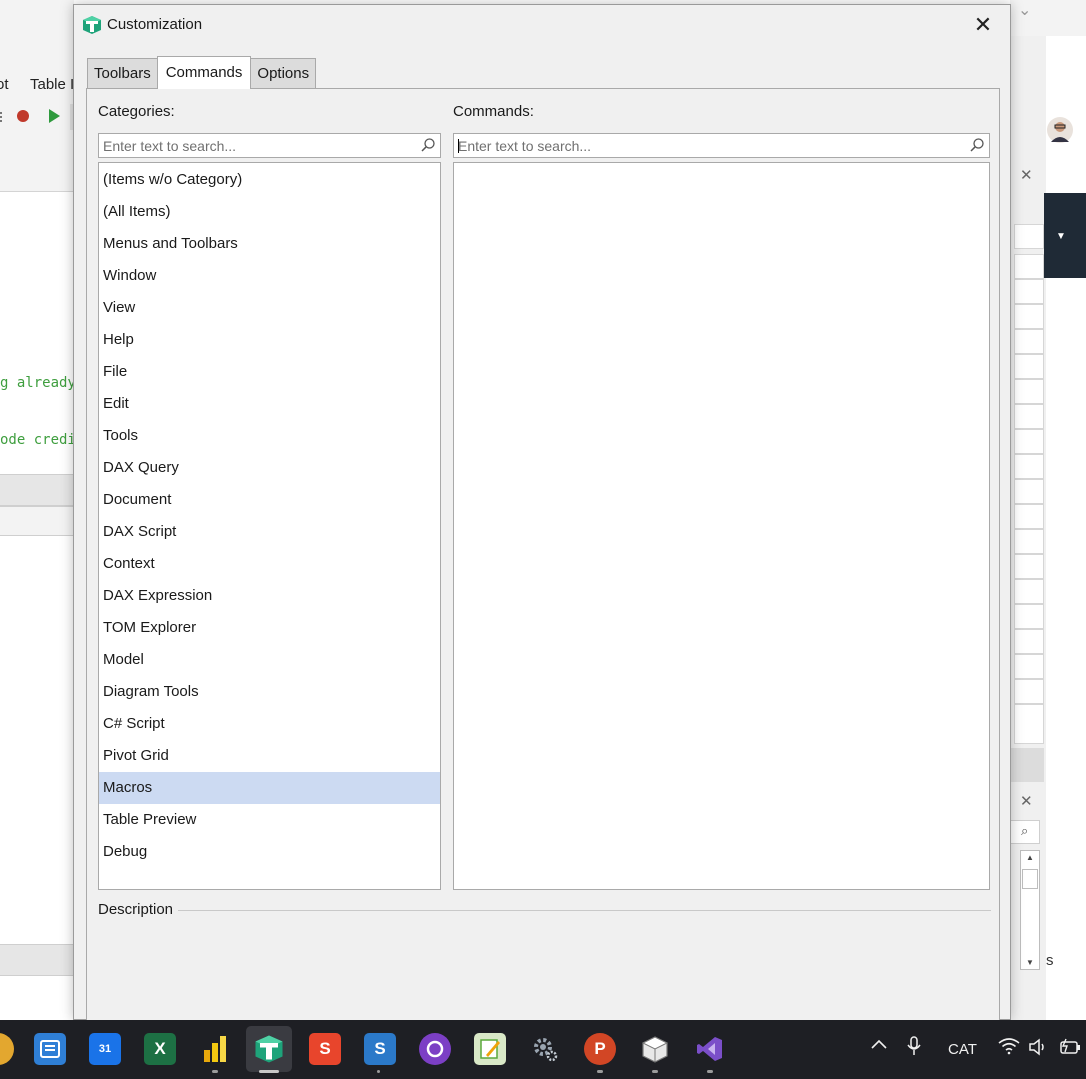 This screenshot has width=1086, height=1079. I want to click on background-code-editor: g already ode credi, so click(37, 412).